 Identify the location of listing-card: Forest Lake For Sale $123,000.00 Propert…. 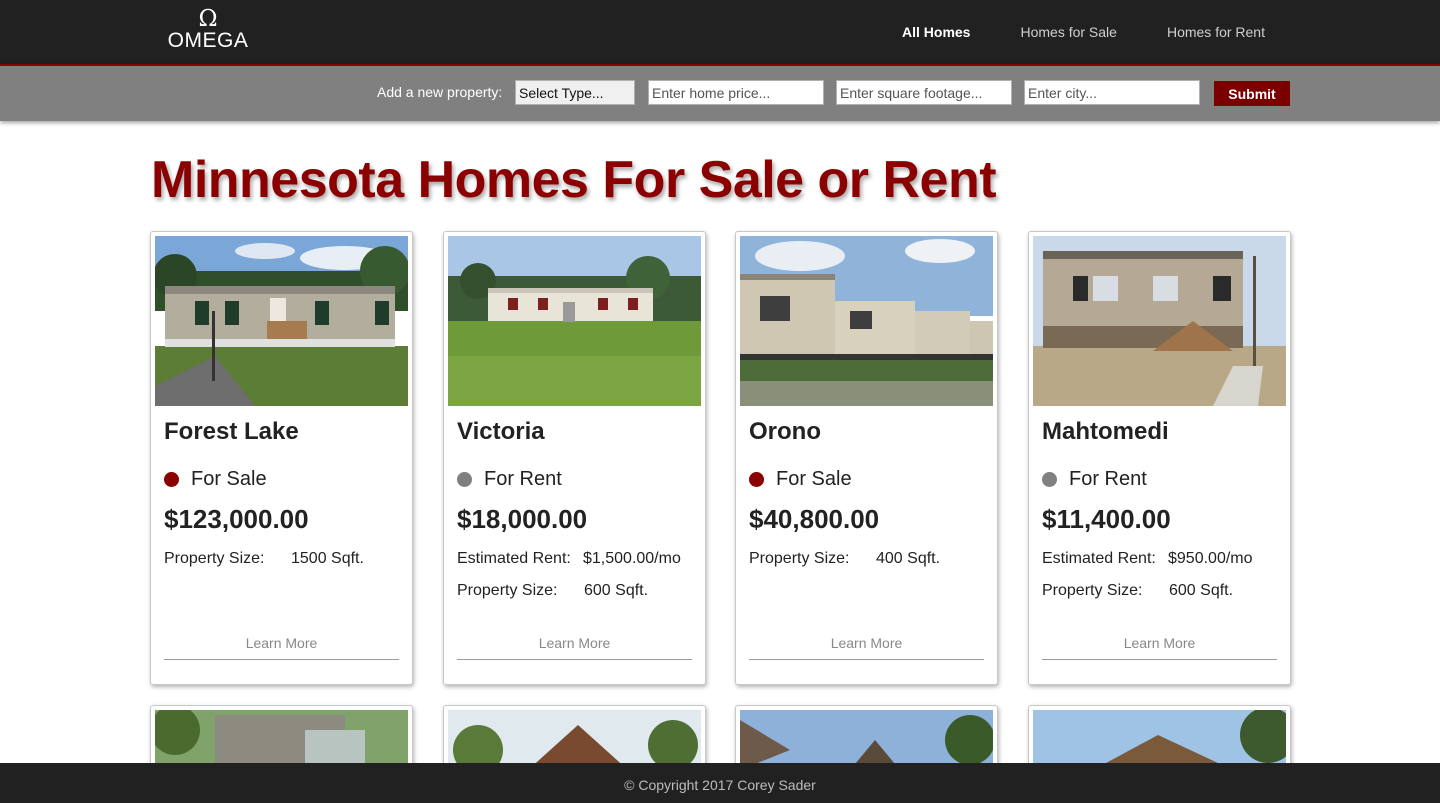
(281, 458).